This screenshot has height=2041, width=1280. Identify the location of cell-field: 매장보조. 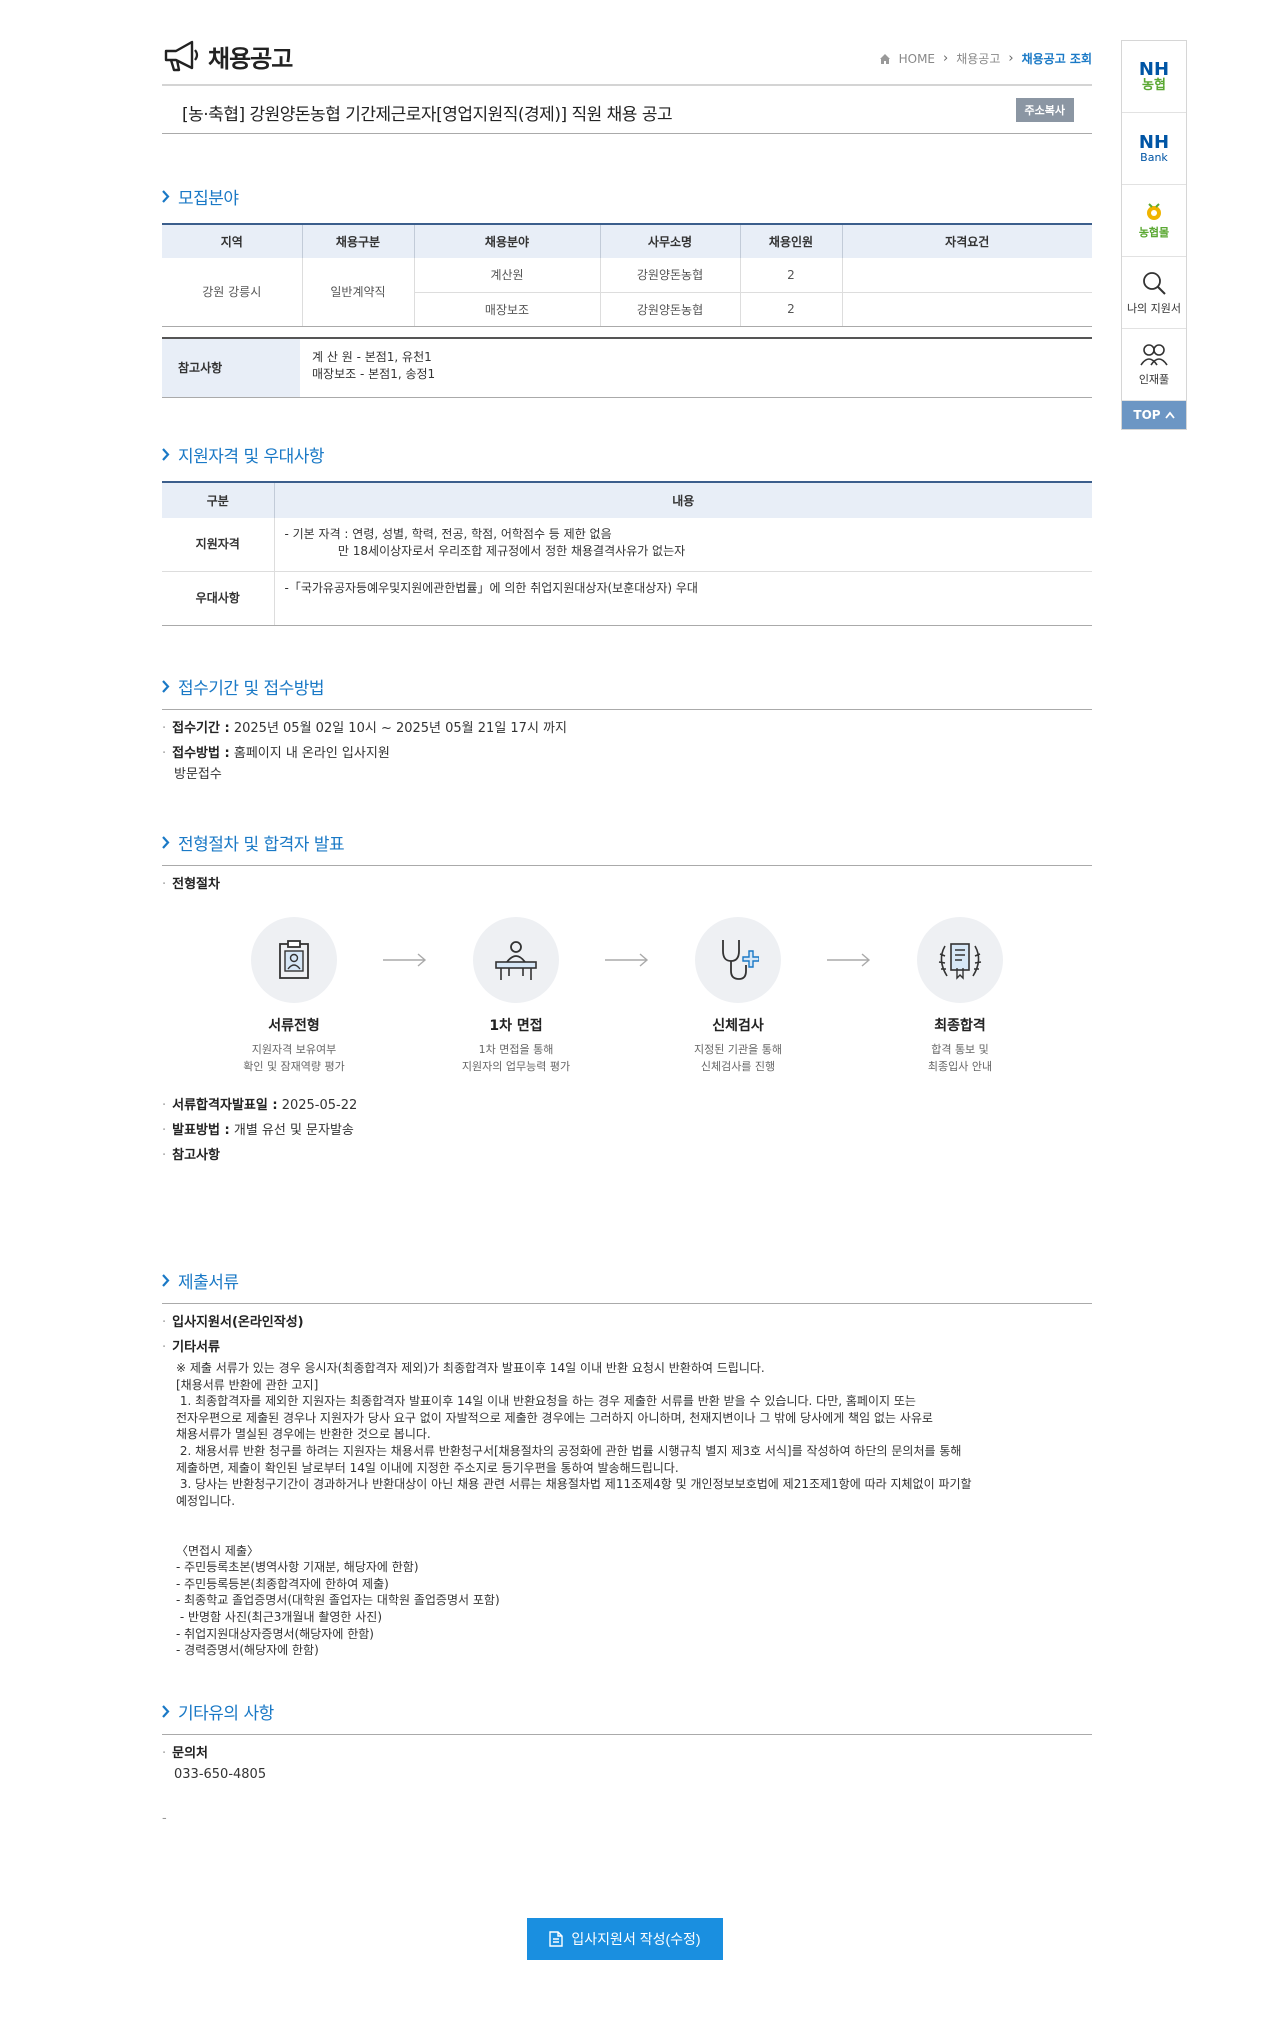
(506, 309).